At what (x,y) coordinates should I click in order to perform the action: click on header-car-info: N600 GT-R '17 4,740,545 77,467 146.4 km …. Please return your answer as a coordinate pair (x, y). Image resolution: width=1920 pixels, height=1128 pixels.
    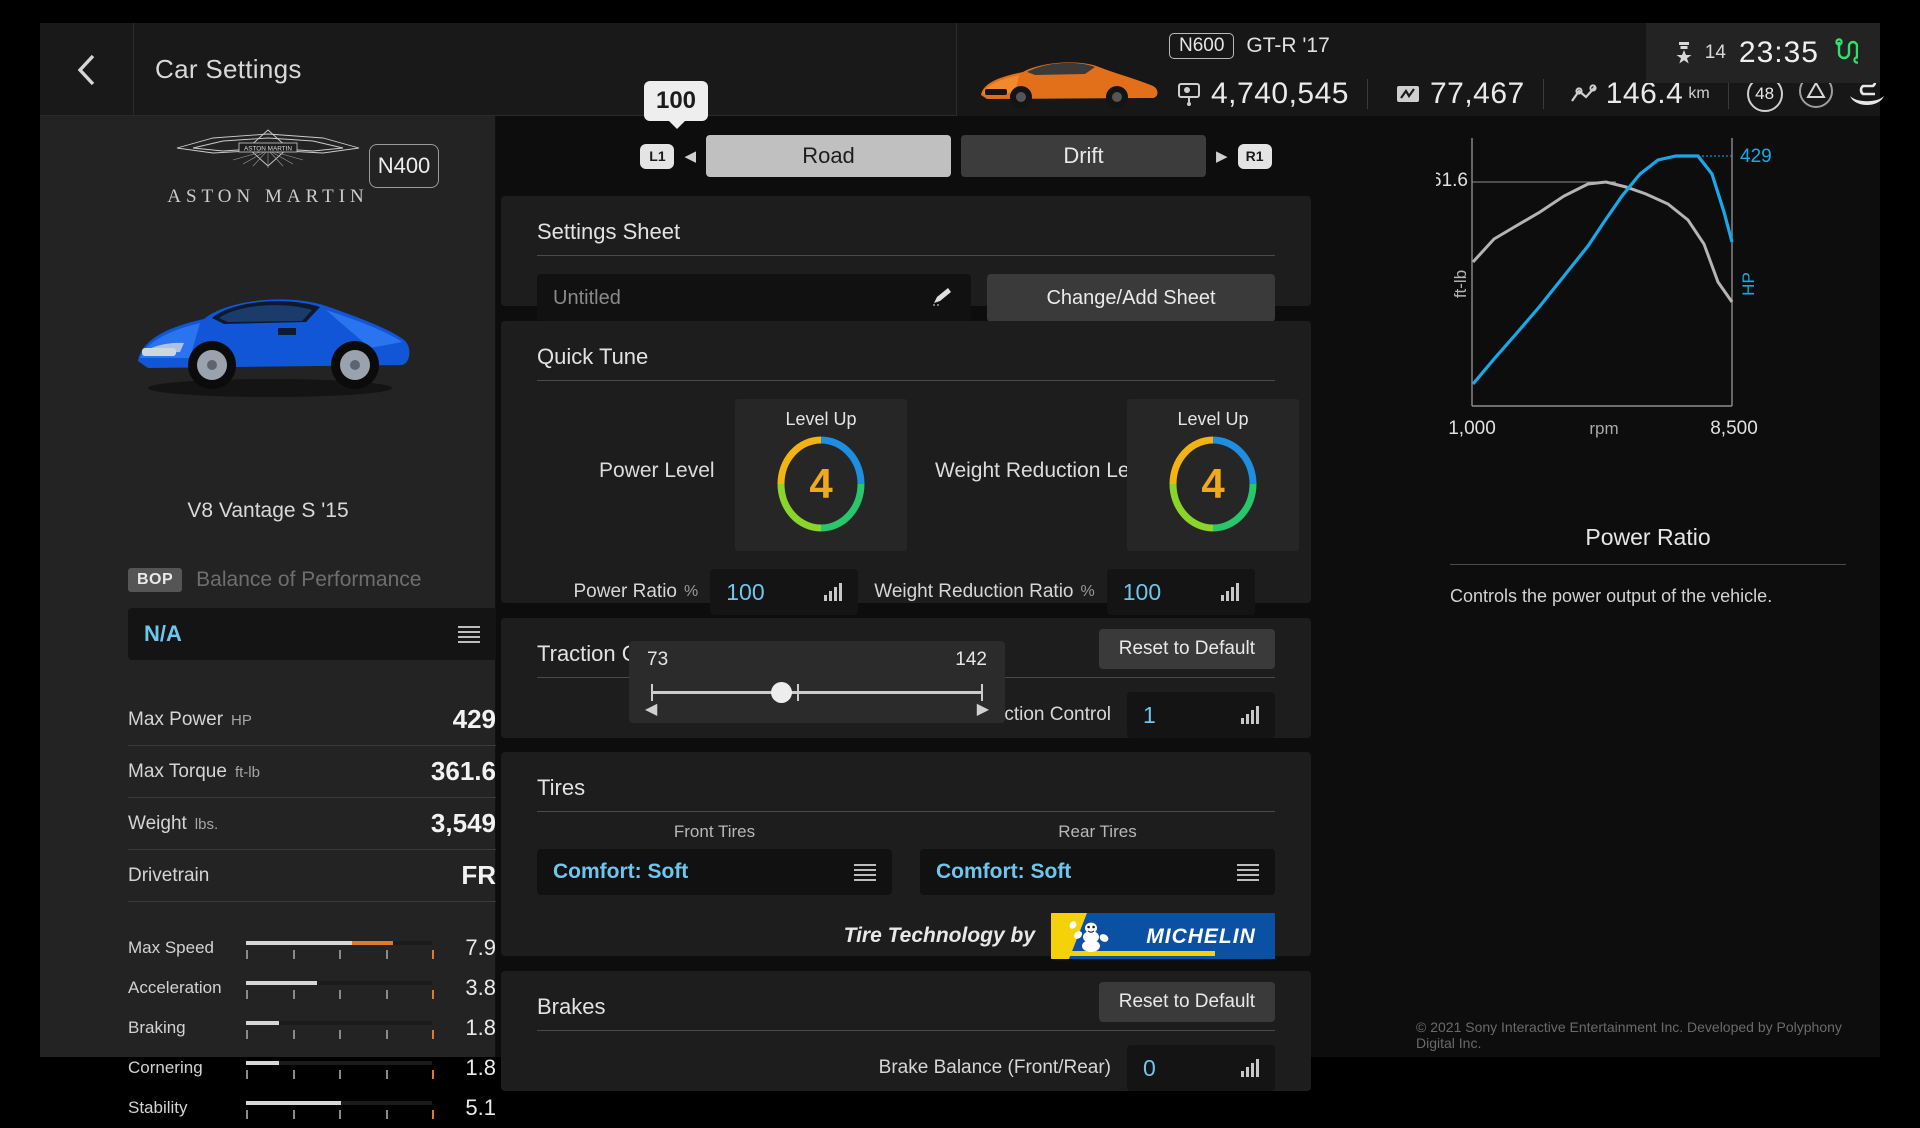
    Looking at the image, I should click on (1420, 69).